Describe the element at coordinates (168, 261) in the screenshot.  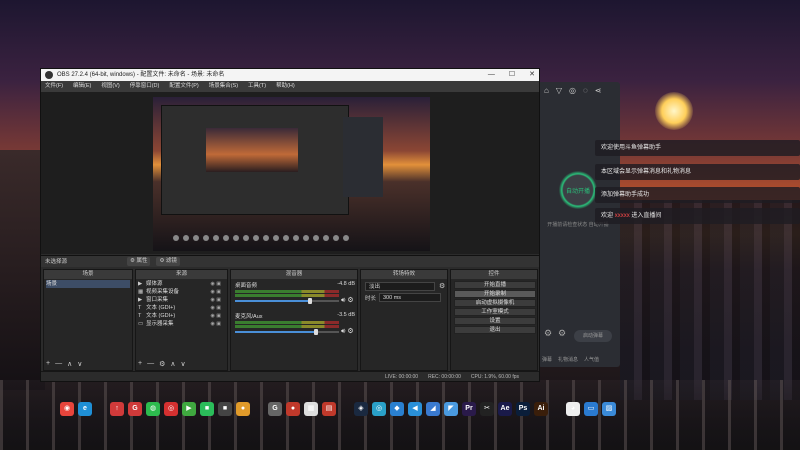
I see `filters-button: ⚙ 滤镜` at that location.